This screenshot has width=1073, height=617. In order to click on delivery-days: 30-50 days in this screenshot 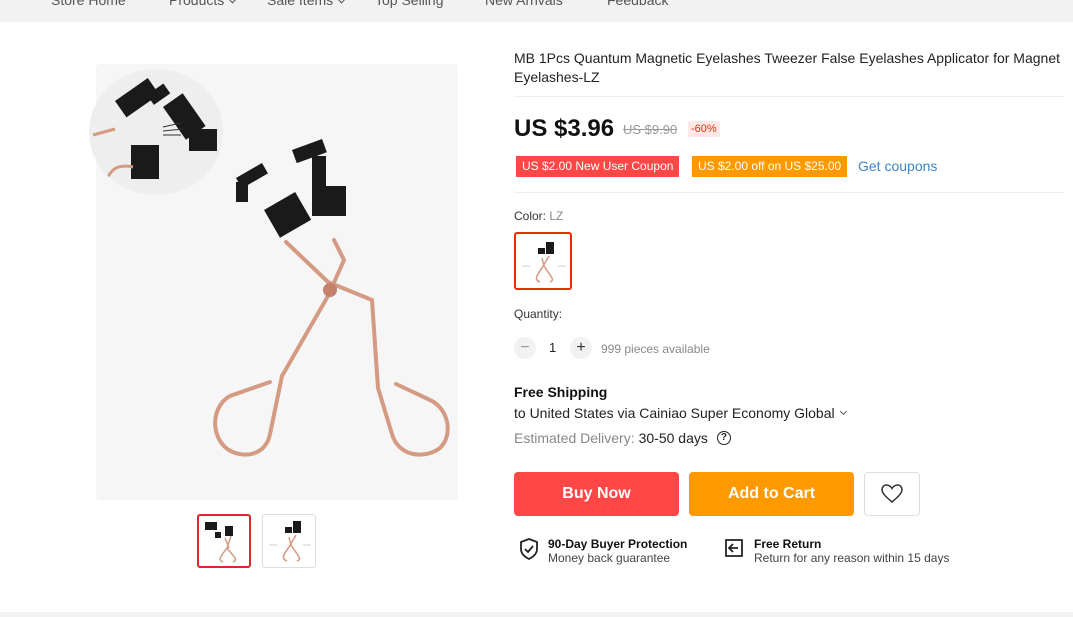, I will do `click(673, 438)`.